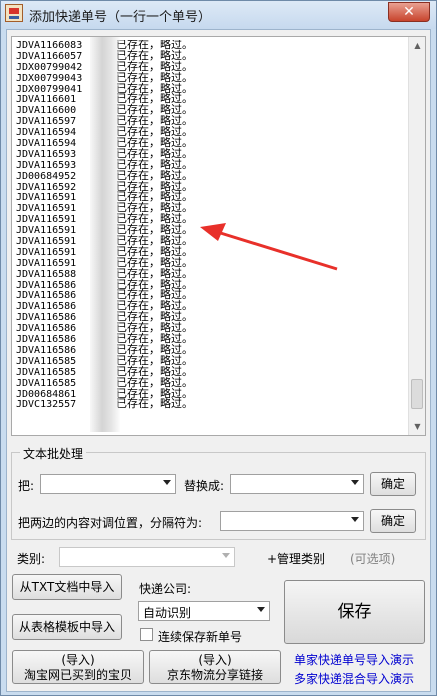 The height and width of the screenshot is (696, 437). Describe the element at coordinates (417, 45) in the screenshot. I see `scroll-up-icon: ▲` at that location.